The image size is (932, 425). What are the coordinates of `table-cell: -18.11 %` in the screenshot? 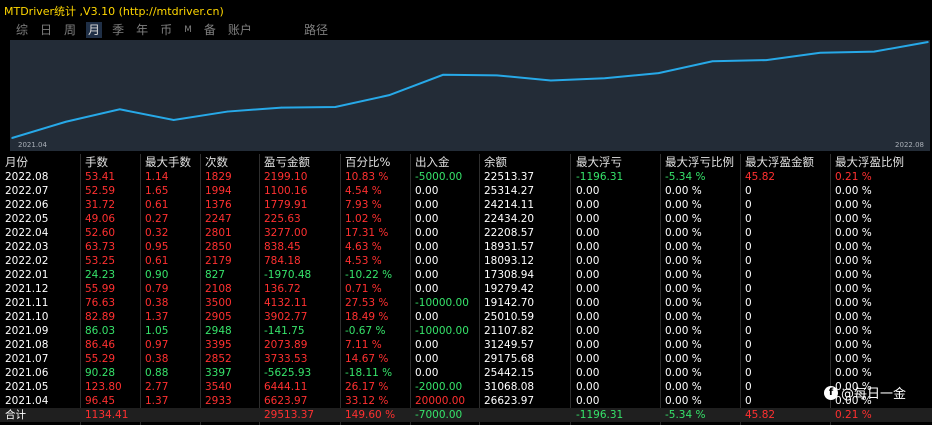 It's located at (369, 373).